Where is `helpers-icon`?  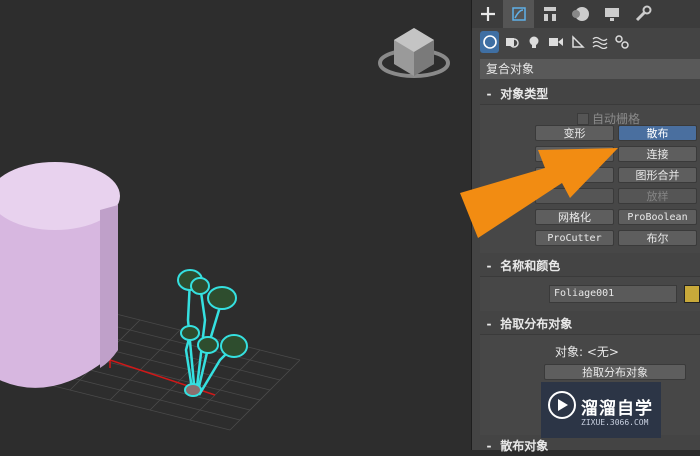 helpers-icon is located at coordinates (578, 41).